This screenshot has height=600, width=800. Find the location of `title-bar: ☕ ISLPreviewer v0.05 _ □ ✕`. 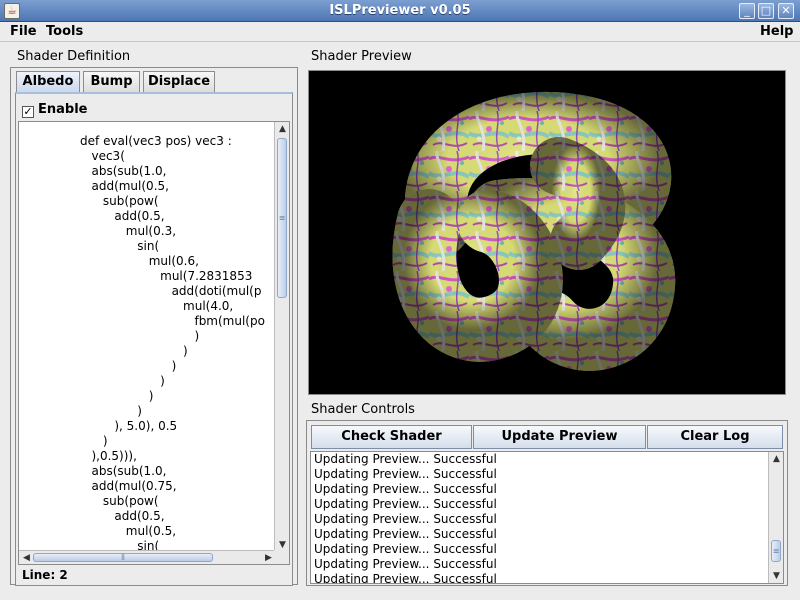

title-bar: ☕ ISLPreviewer v0.05 _ □ ✕ is located at coordinates (400, 11).